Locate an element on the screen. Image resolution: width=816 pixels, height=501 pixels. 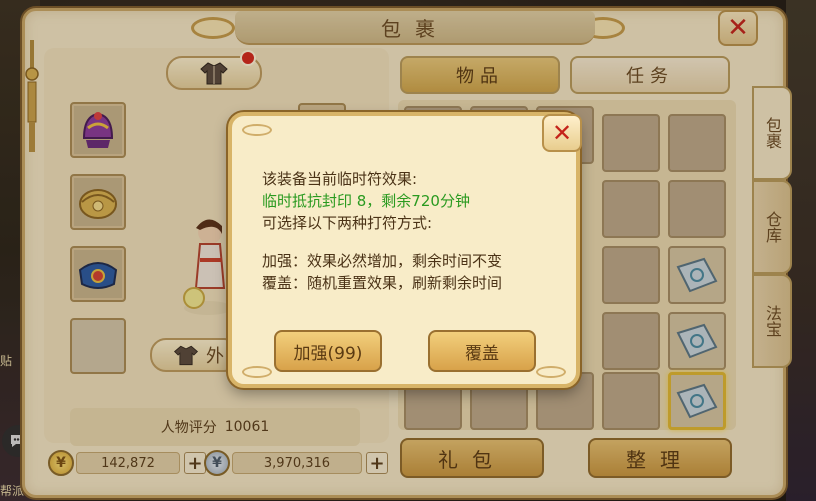
dialog-line-effect-detail: 临时抵抗封印 8，剩余720分钟 is located at coordinates (366, 201).